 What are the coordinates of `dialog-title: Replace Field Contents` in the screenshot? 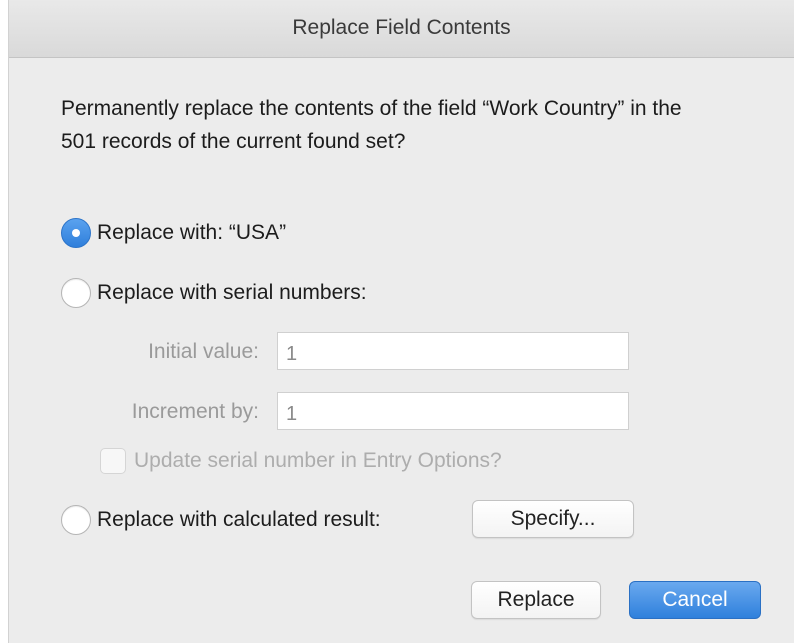 It's located at (401, 27).